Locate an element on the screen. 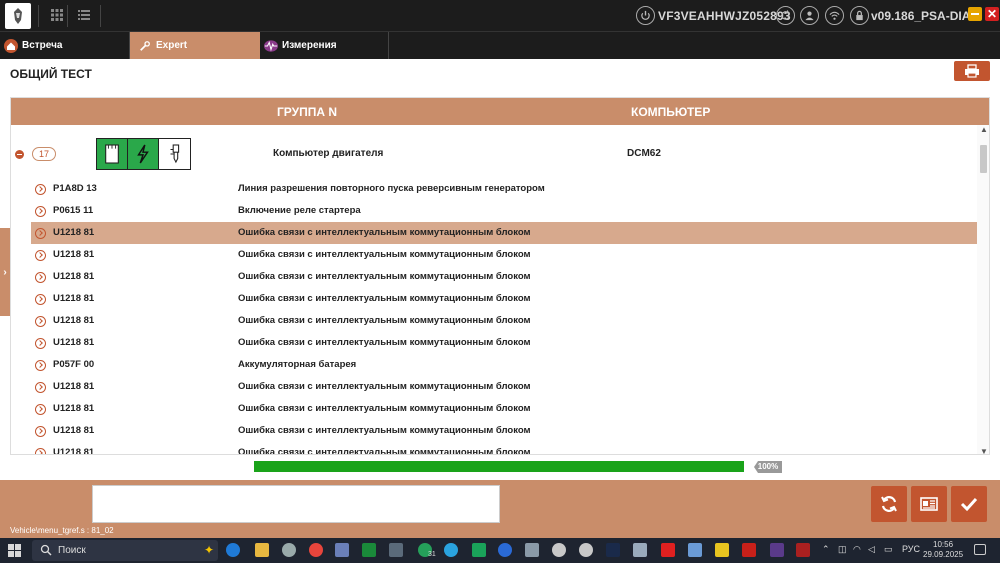 This screenshot has height=563, width=1000. windows-start-icon is located at coordinates (14, 550).